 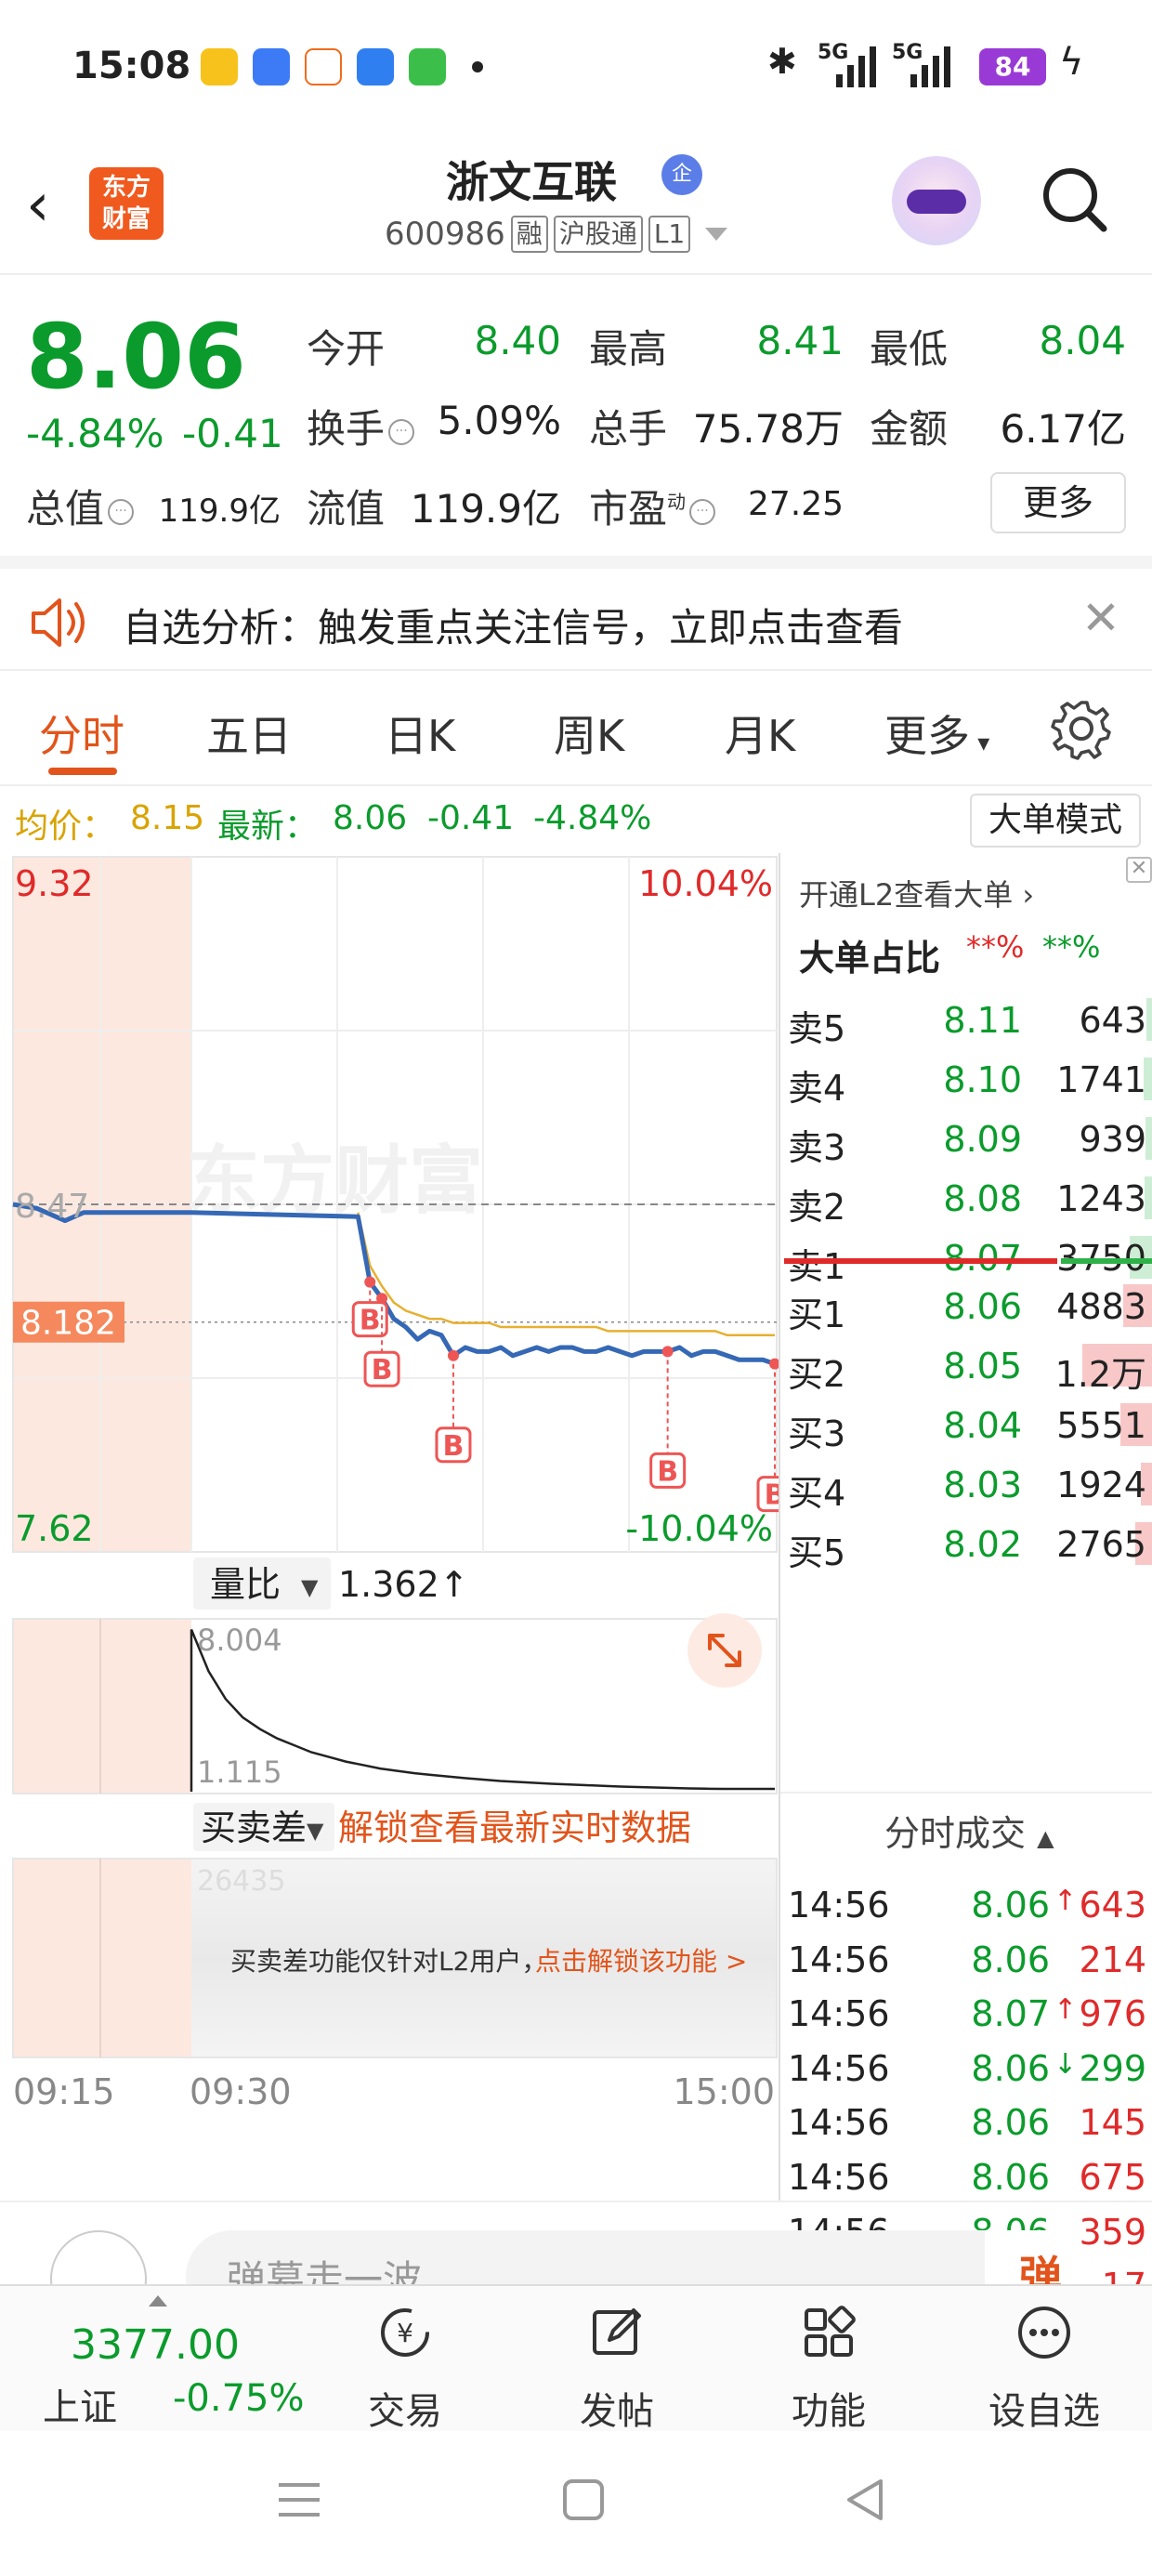 I want to click on pct-min-label: -10.04%, so click(x=699, y=1528).